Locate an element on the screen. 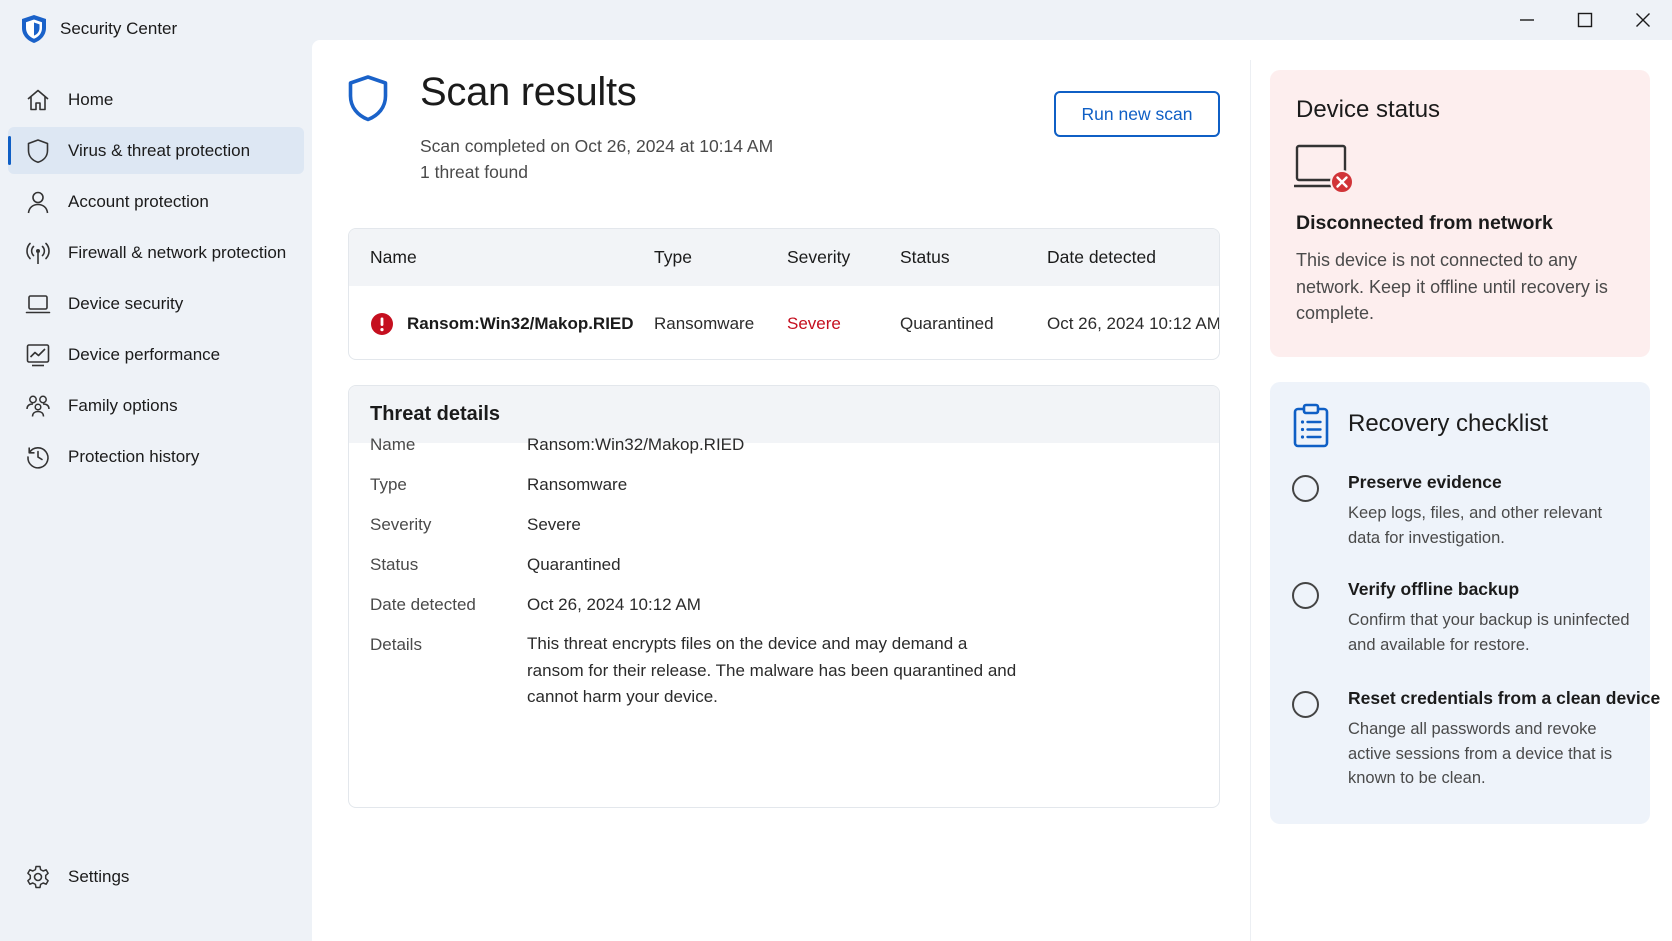 The image size is (1672, 941). sidebar-item-settings: Settings is located at coordinates (156, 876).